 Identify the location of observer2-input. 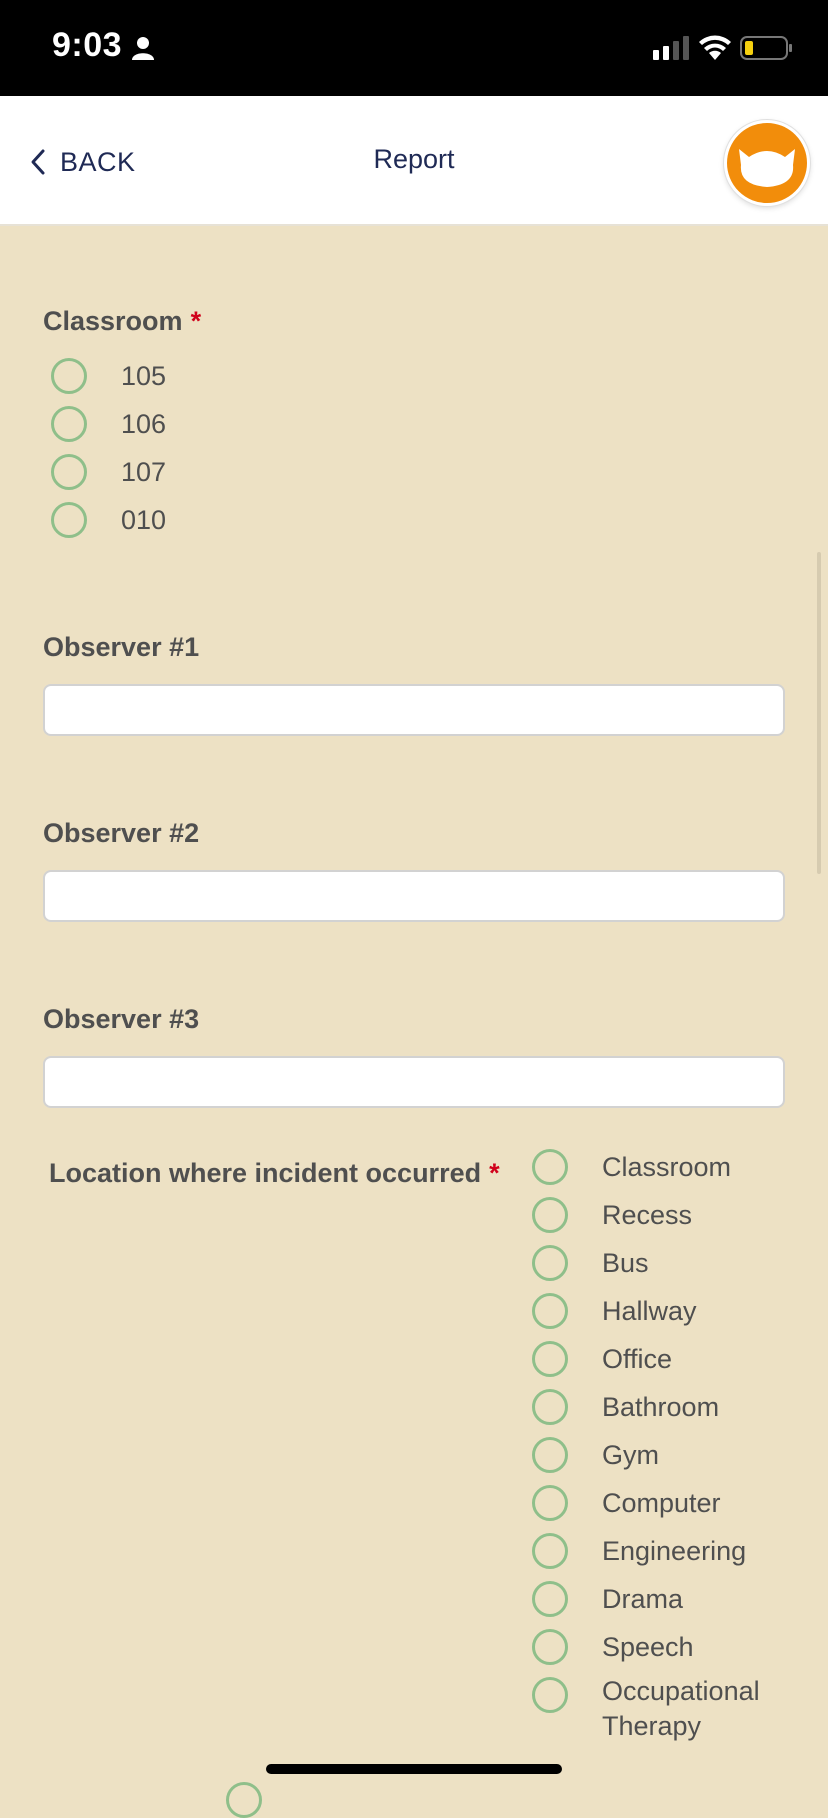
(414, 896).